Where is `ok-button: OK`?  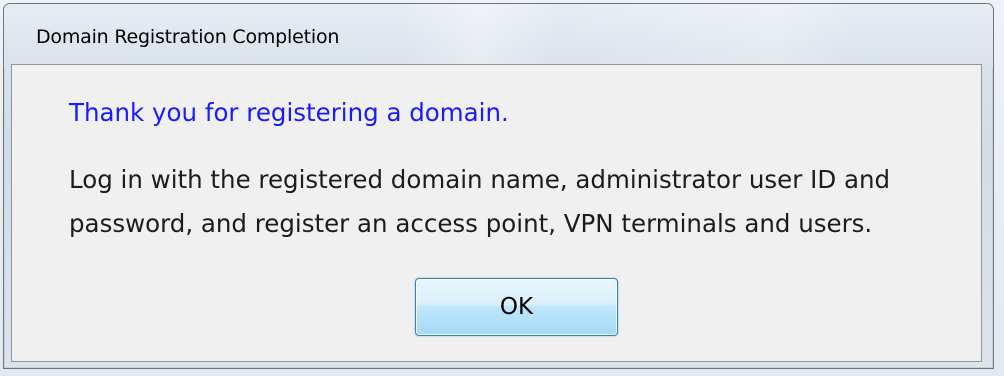 ok-button: OK is located at coordinates (516, 307).